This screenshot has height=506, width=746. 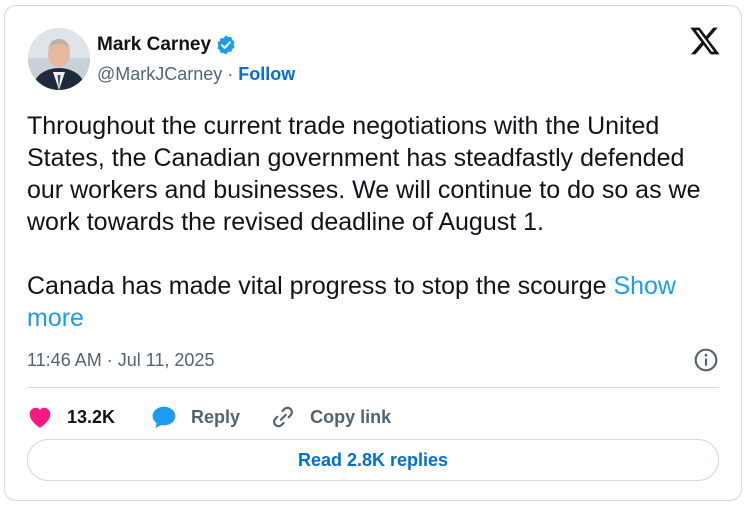 I want to click on link-icon, so click(x=283, y=417).